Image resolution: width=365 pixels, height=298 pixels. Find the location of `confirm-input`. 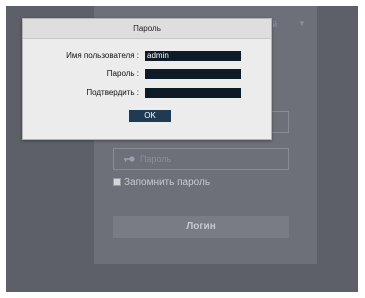

confirm-input is located at coordinates (193, 93).